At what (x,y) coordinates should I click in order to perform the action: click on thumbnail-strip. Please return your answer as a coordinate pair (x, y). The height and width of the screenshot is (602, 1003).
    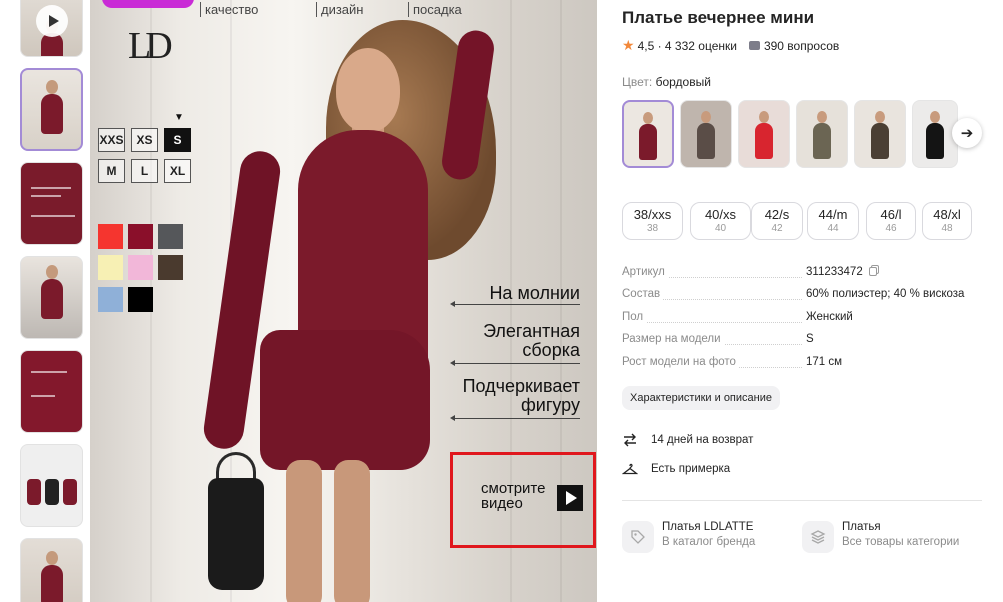
    Looking at the image, I should click on (52, 301).